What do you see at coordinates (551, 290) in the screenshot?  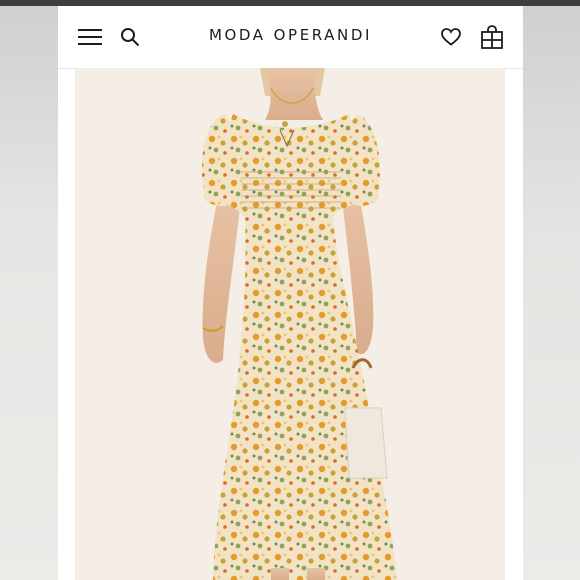 I see `right-backdrop` at bounding box center [551, 290].